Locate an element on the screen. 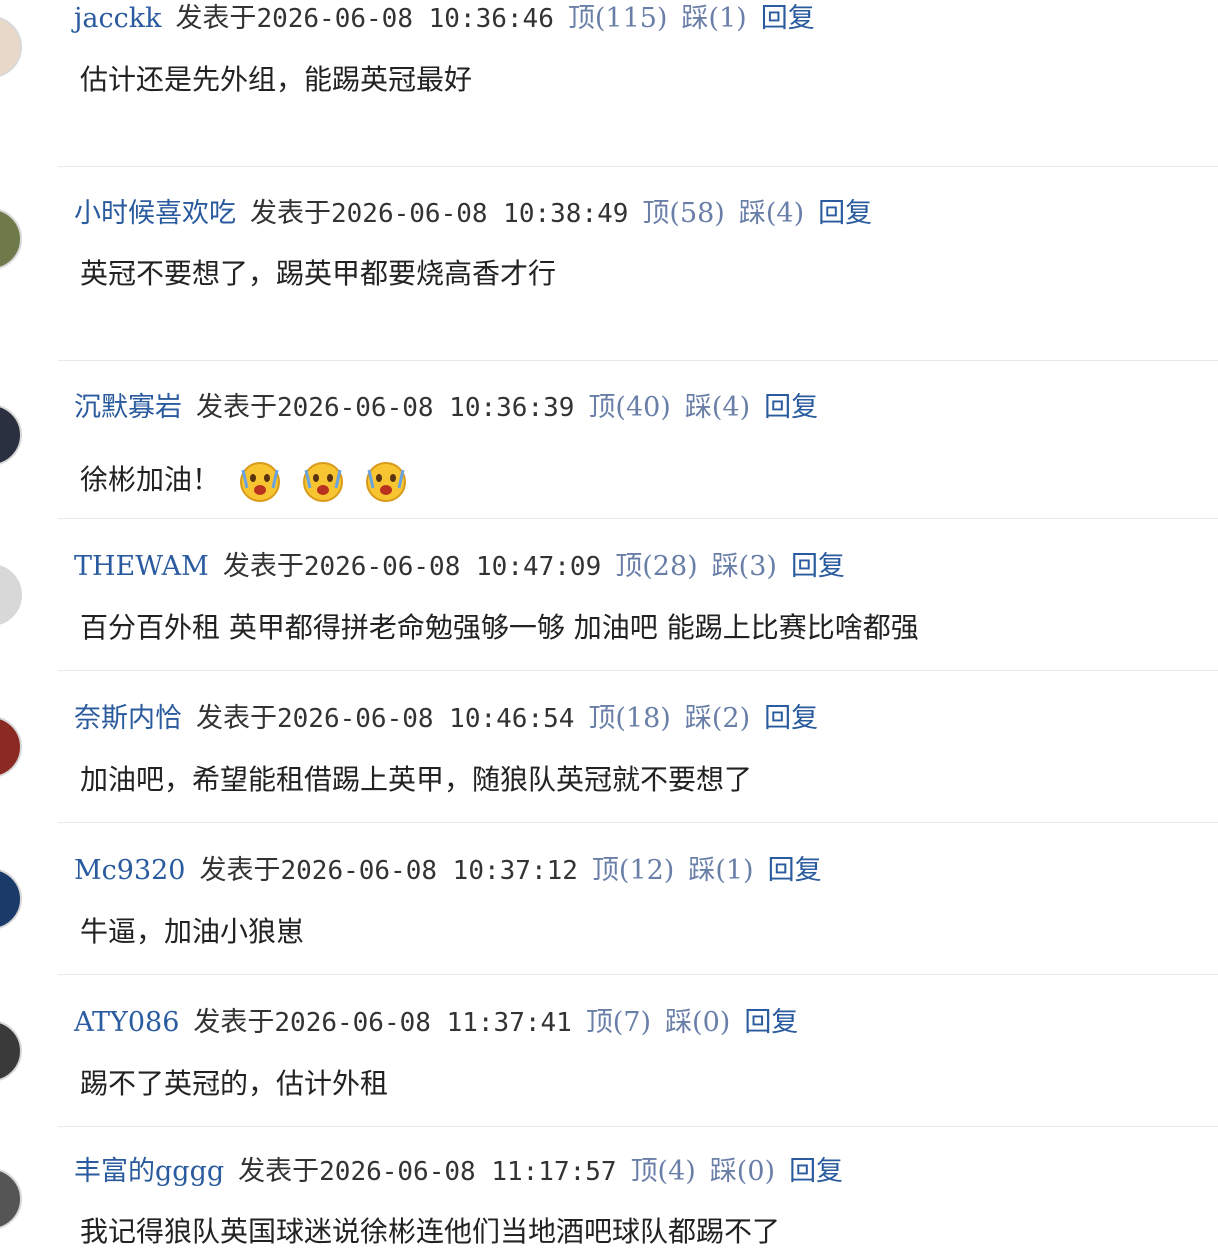  comment-meta: 沉默寡岩 发表于2026-06-08 10:36:39 顶(40) 踩(4) 回复 is located at coordinates (453, 408).